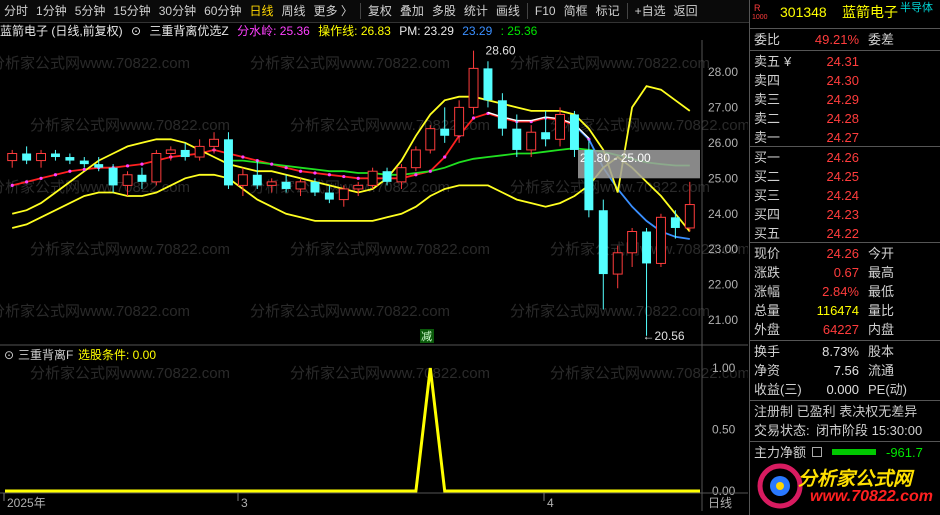  What do you see at coordinates (881, 329) in the screenshot?
I see `stat-label-2: 内盘` at bounding box center [881, 329].